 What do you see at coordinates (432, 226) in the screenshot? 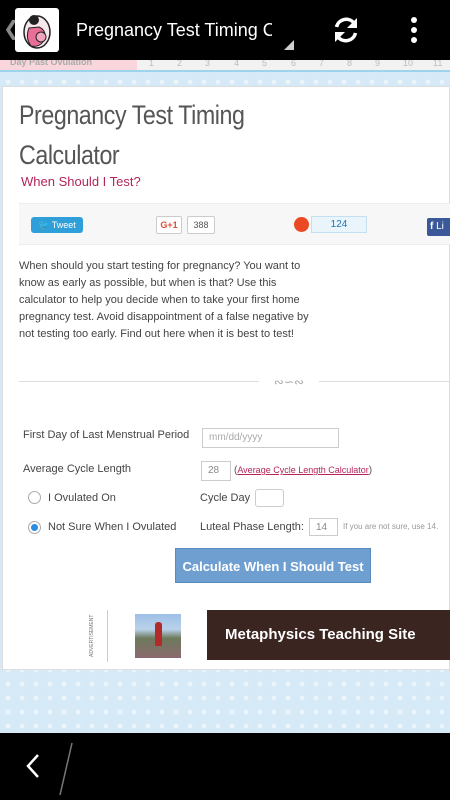
I see `facebook-icon: f` at bounding box center [432, 226].